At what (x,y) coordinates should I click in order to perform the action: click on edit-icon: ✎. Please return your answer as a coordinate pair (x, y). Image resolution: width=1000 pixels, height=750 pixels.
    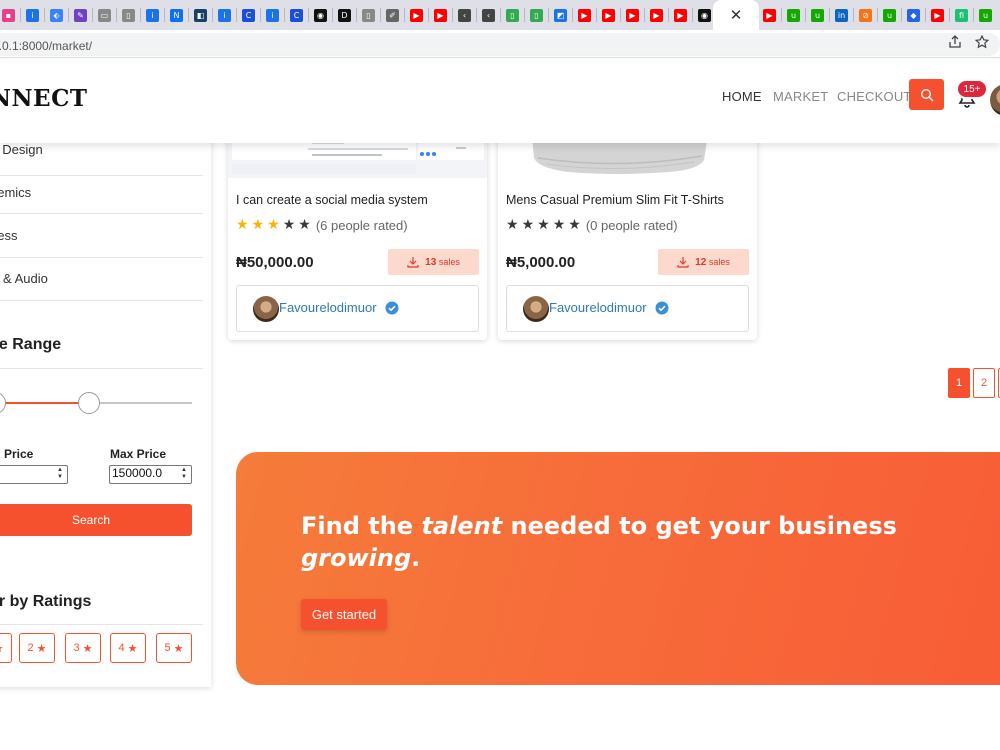
    Looking at the image, I should click on (80, 15).